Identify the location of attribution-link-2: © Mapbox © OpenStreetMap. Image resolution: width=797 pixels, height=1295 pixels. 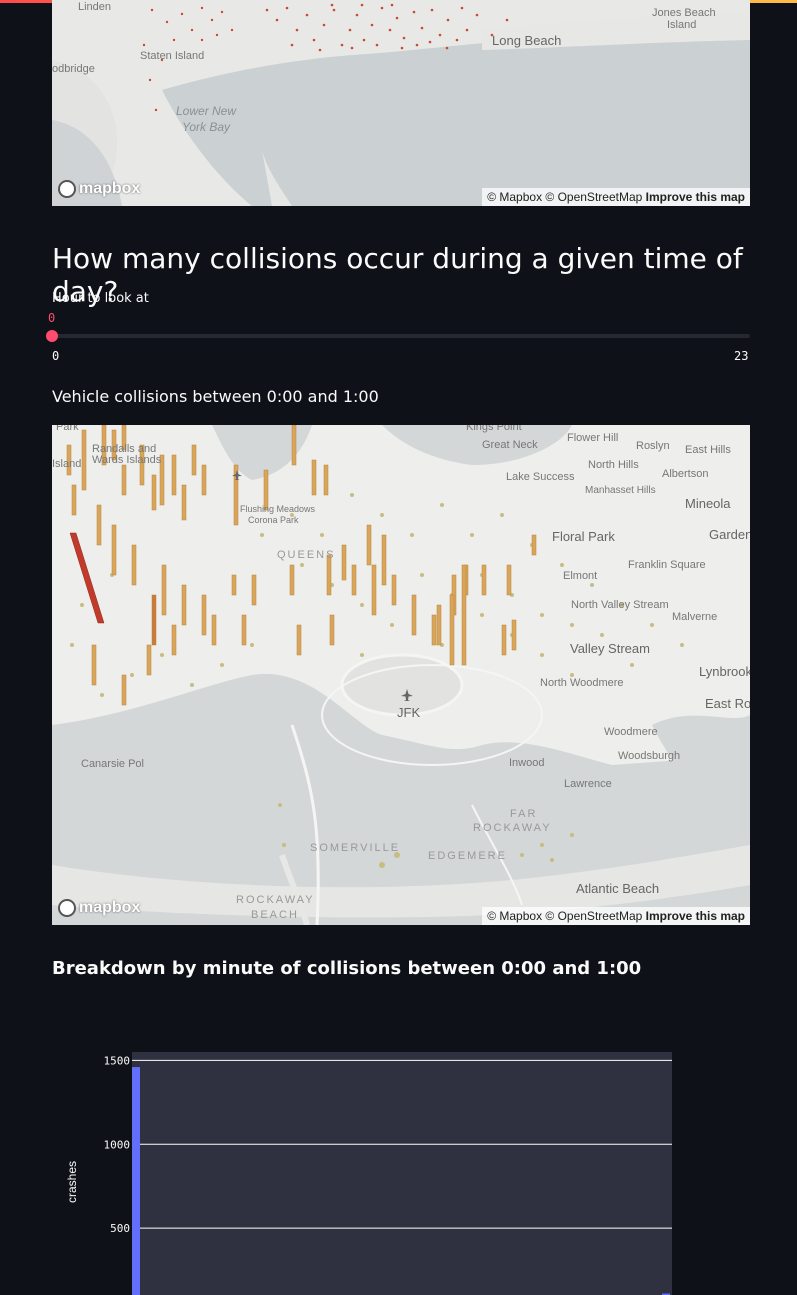
(564, 916).